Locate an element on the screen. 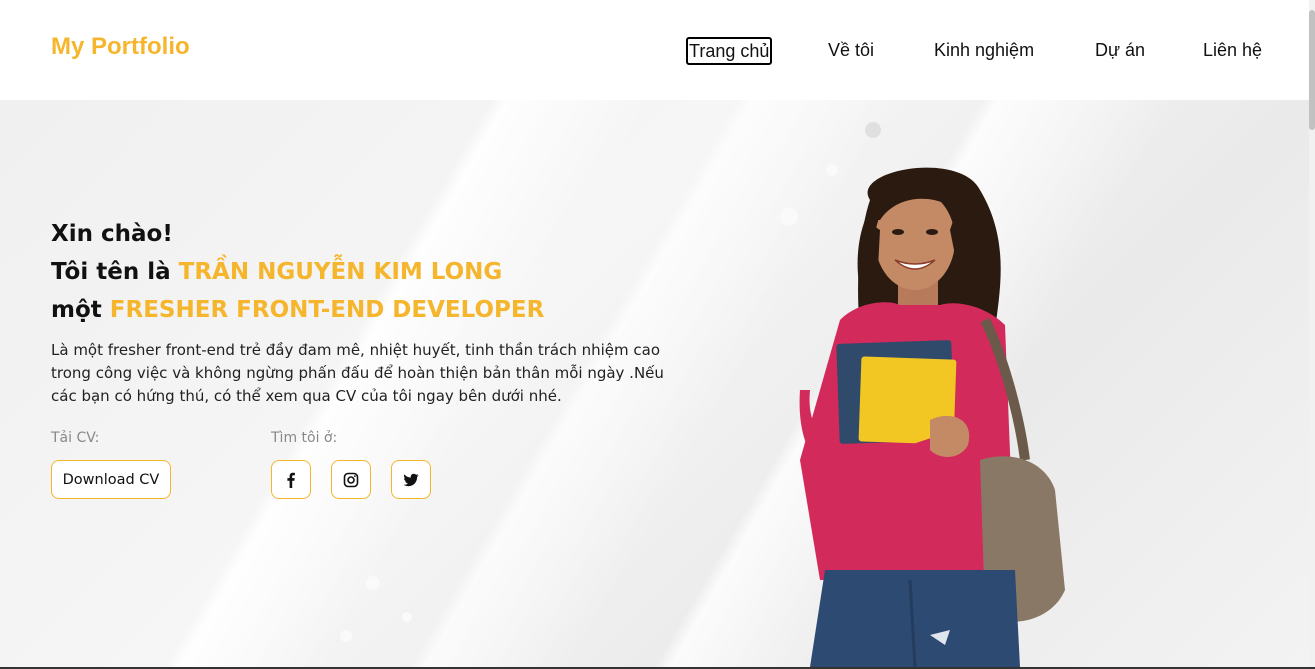 This screenshot has width=1315, height=669. page-scrollbar is located at coordinates (1312, 334).